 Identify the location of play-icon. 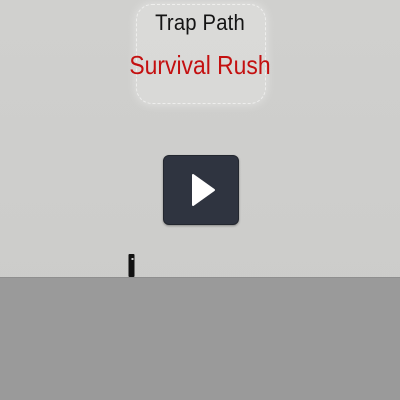
(203, 190).